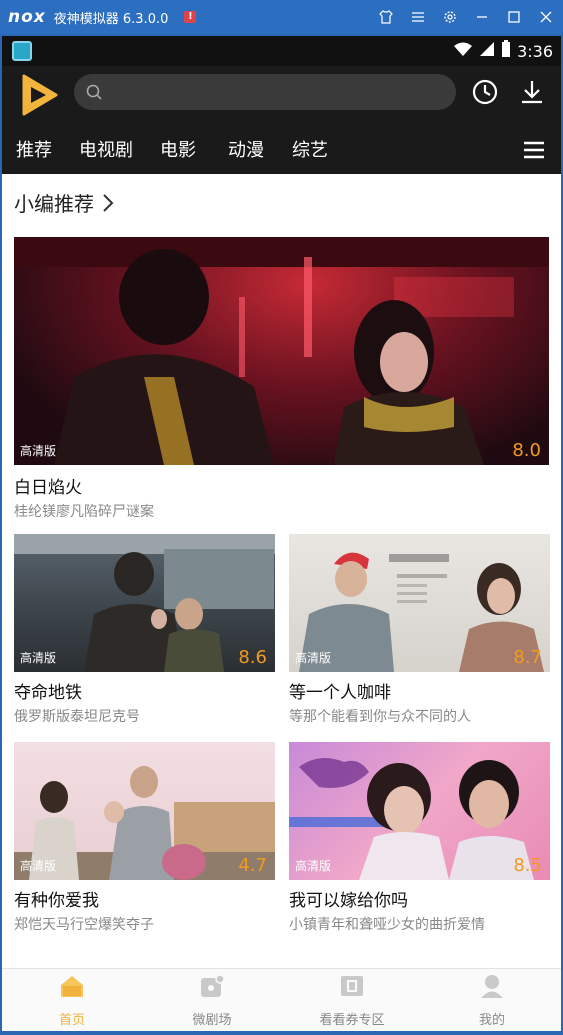 The image size is (563, 1035). I want to click on tab-variety: 综艺, so click(310, 149).